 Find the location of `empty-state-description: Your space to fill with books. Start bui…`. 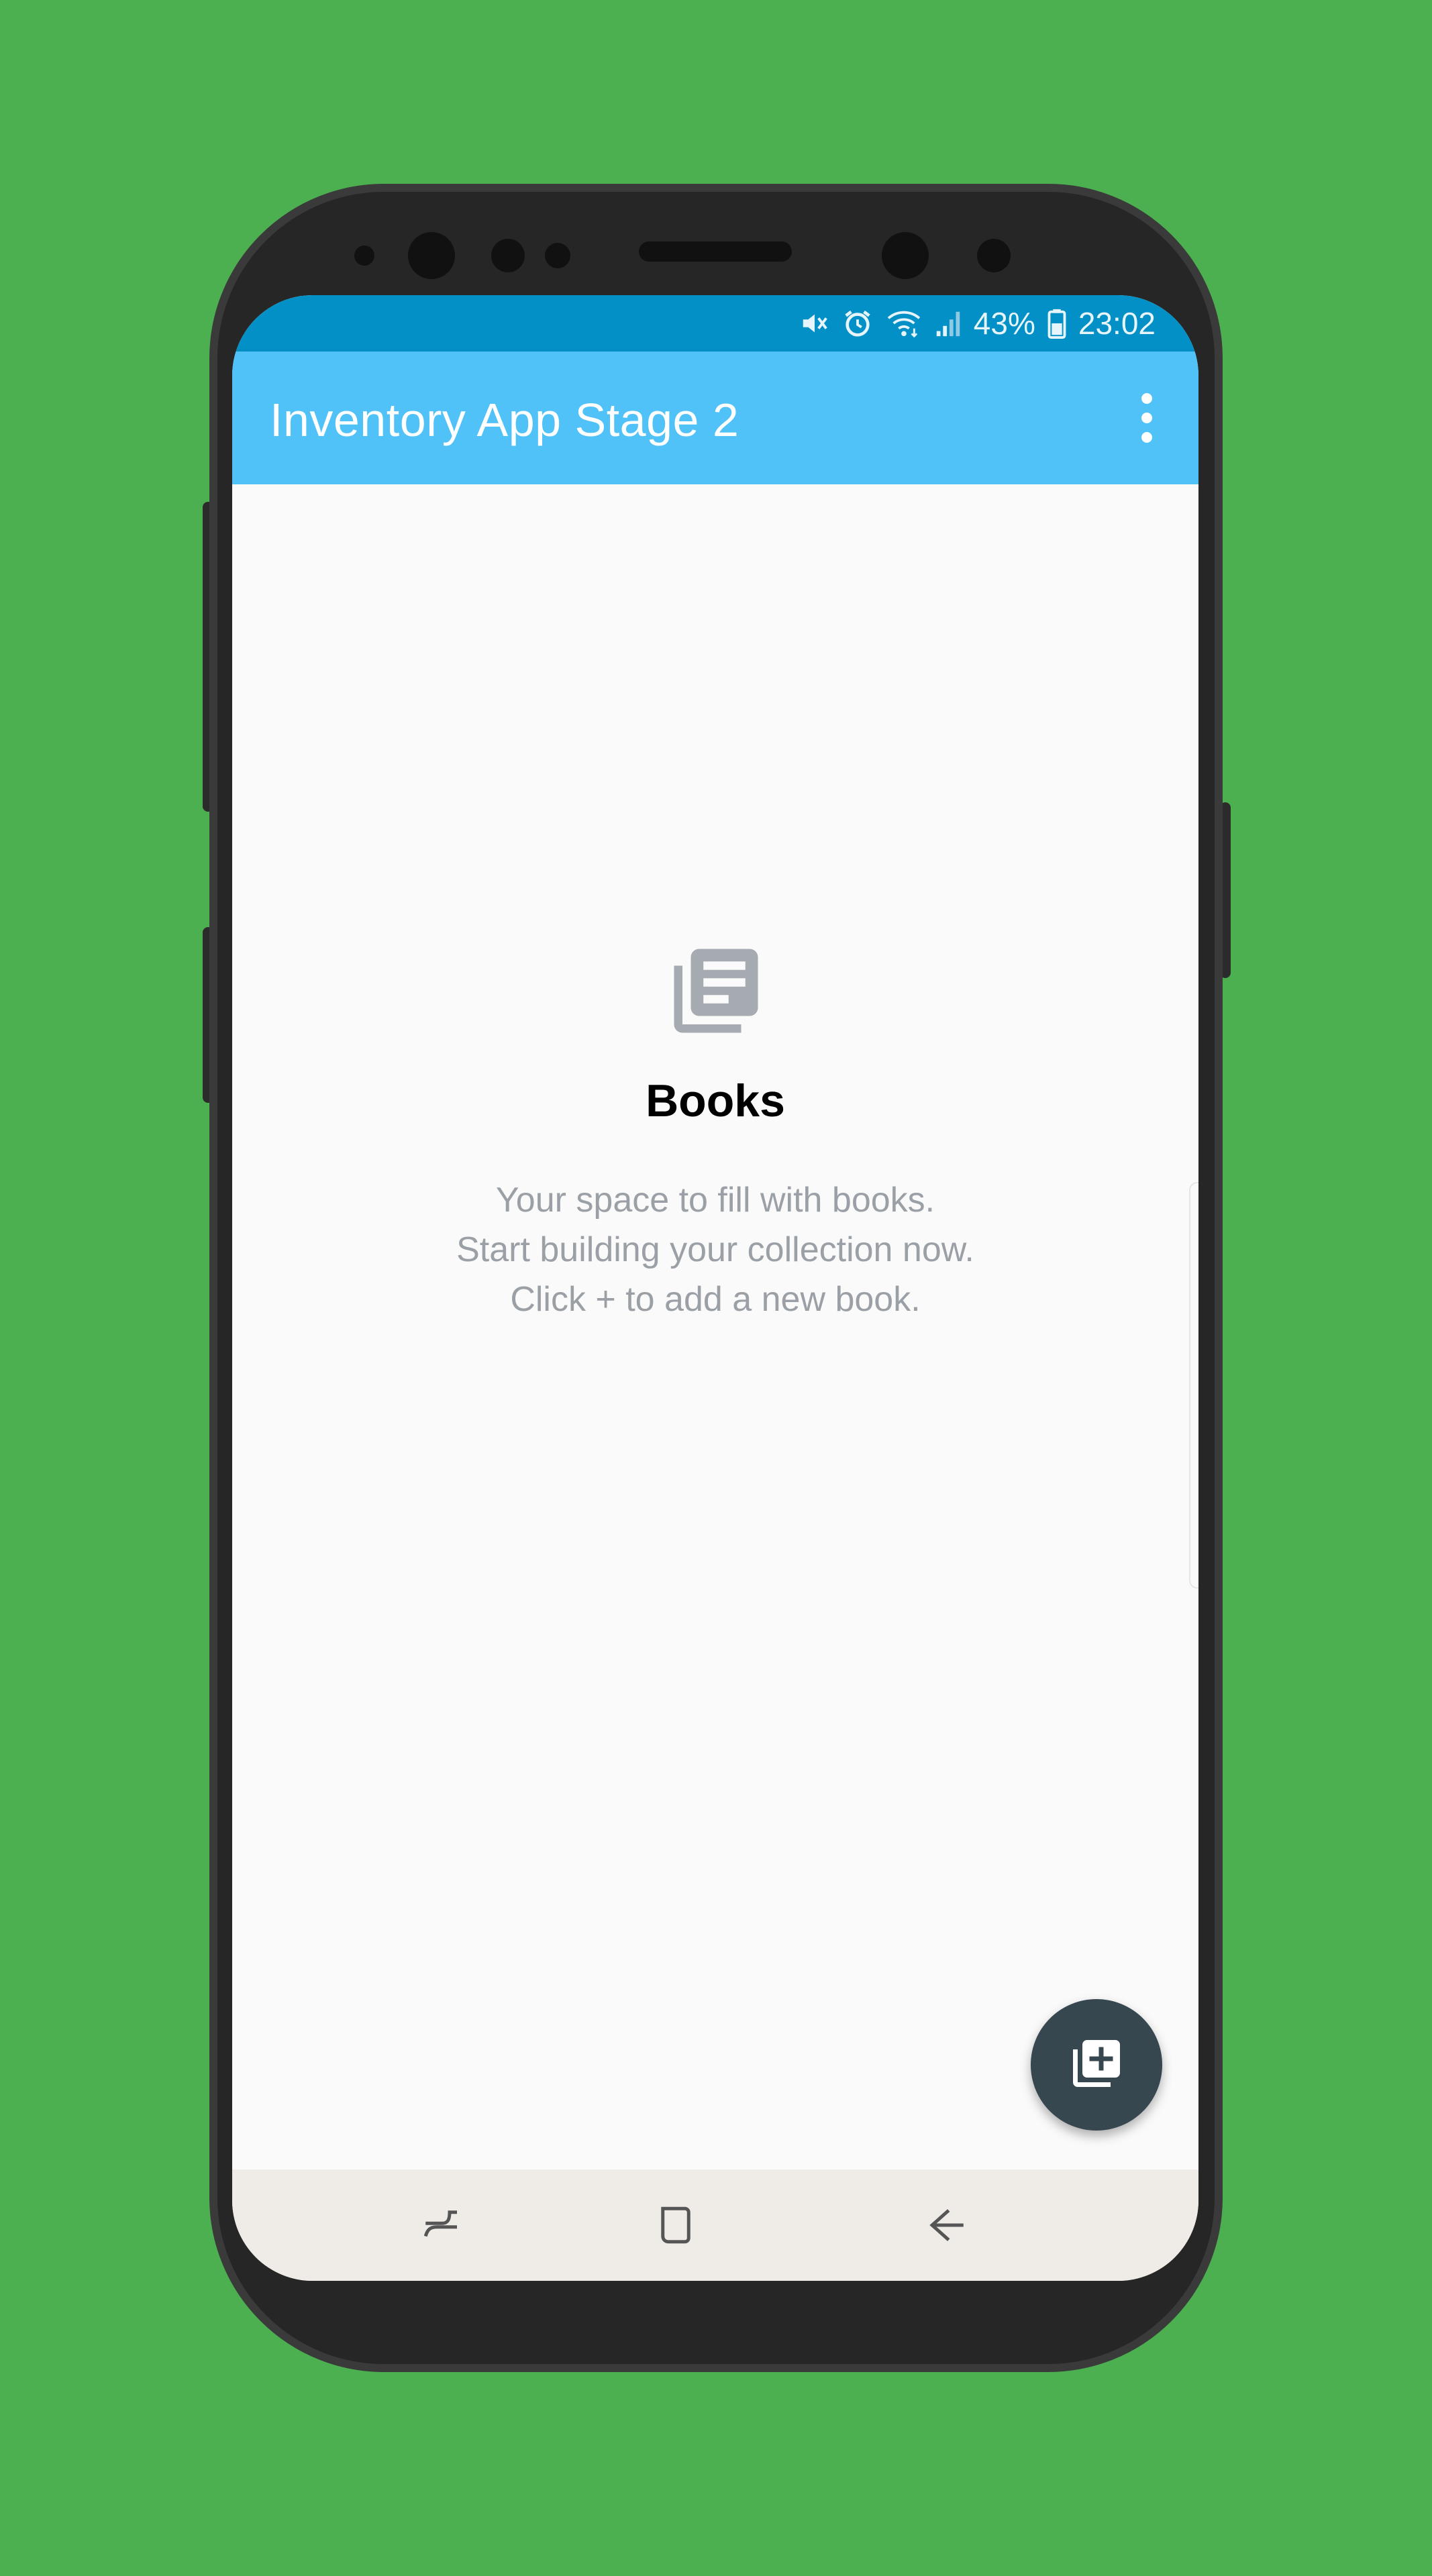

empty-state-description: Your space to fill with books. Start bui… is located at coordinates (715, 1249).